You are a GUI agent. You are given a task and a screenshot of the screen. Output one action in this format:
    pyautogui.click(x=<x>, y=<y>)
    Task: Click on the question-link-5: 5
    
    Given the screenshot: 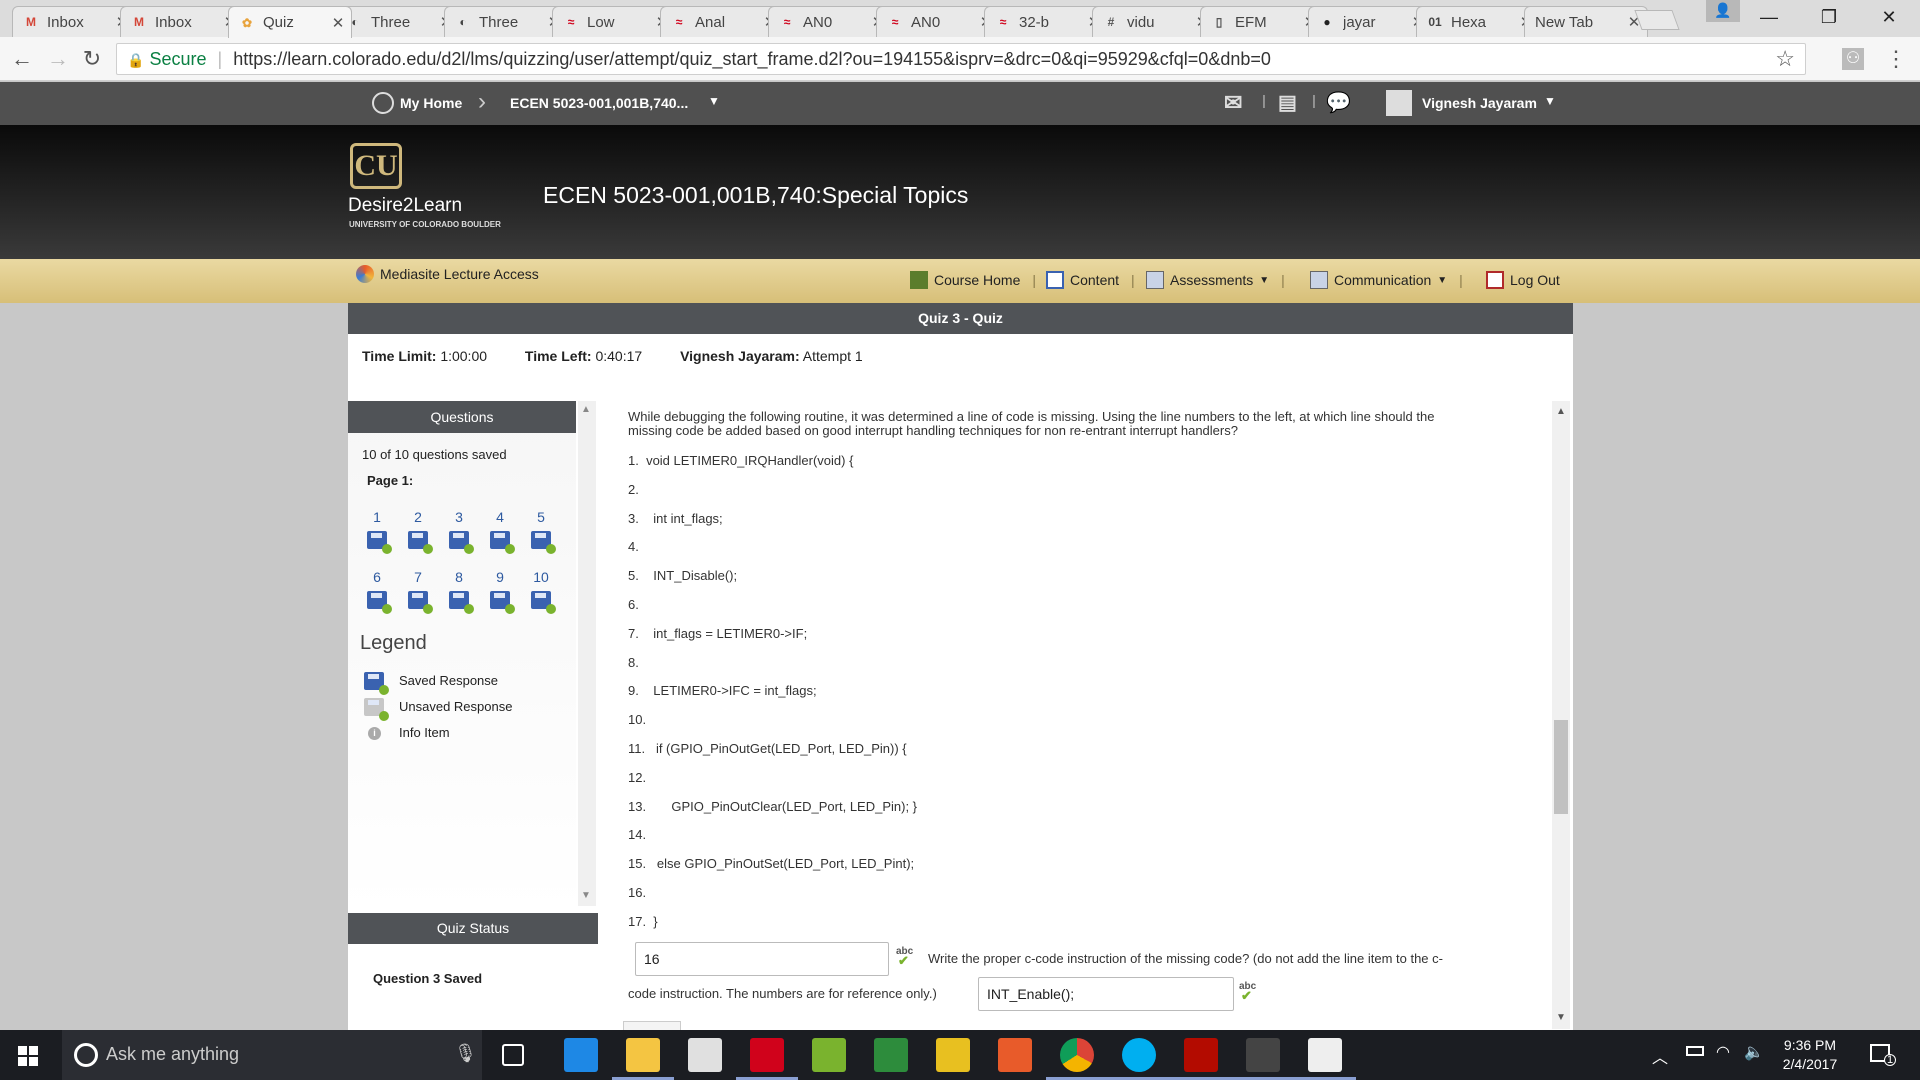 What is the action you would take?
    pyautogui.click(x=541, y=517)
    